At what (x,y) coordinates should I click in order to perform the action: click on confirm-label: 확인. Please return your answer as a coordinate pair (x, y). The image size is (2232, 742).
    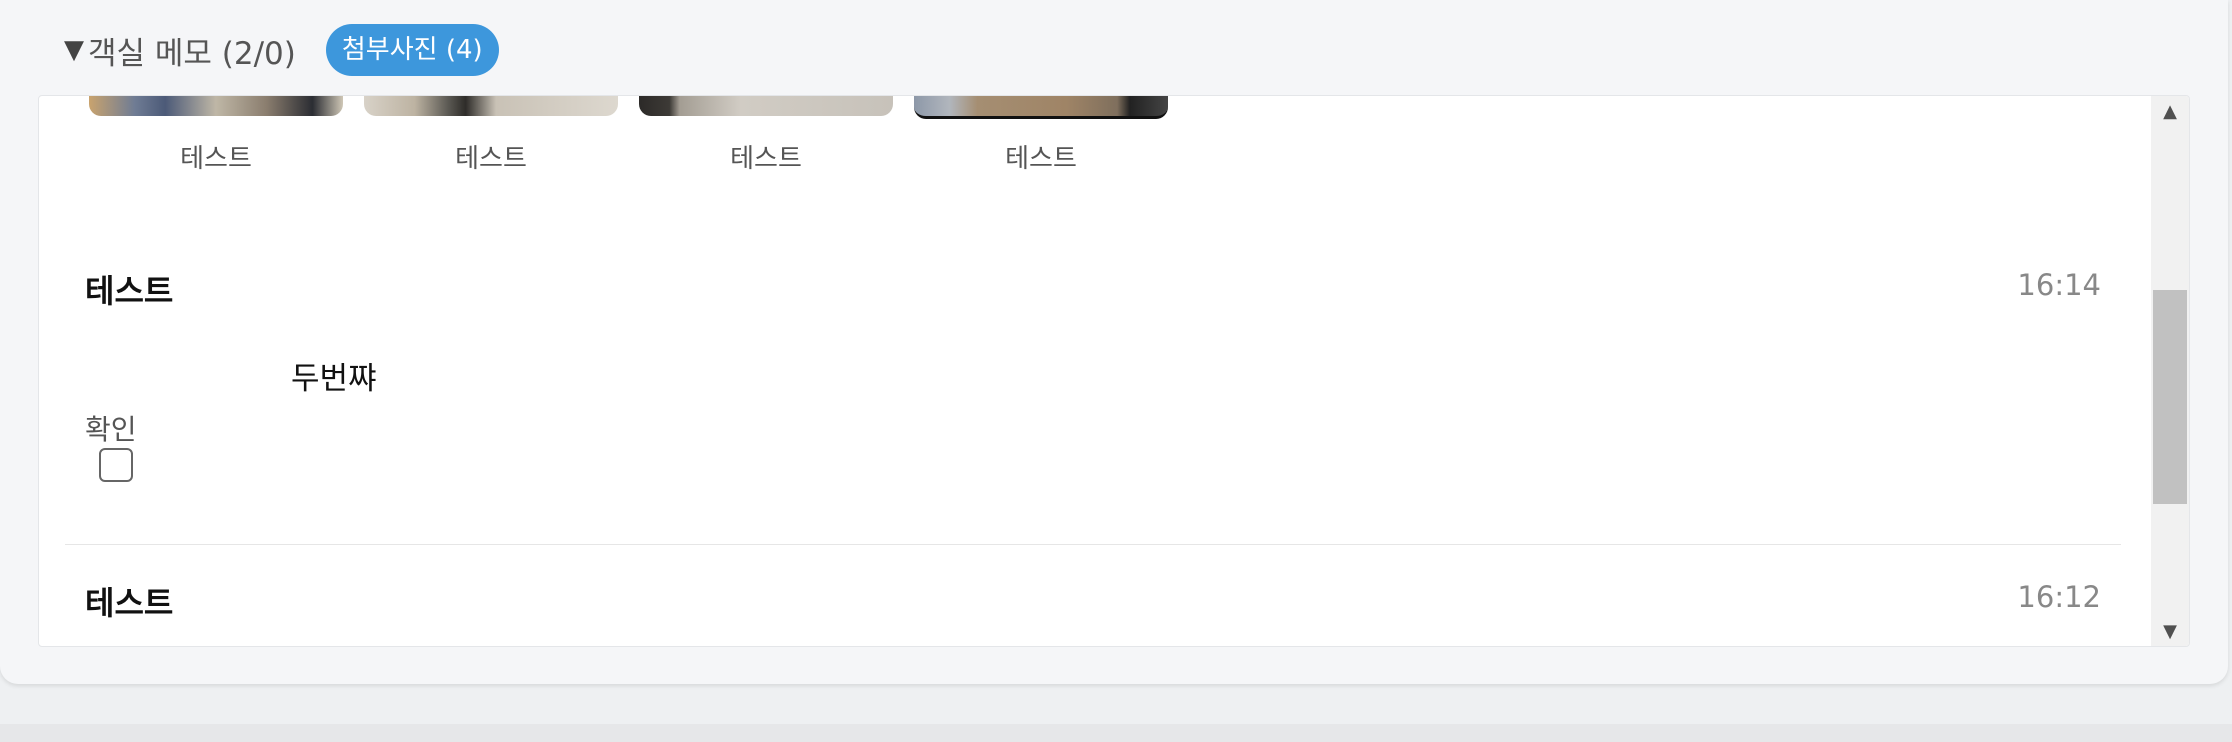
    Looking at the image, I should click on (111, 429).